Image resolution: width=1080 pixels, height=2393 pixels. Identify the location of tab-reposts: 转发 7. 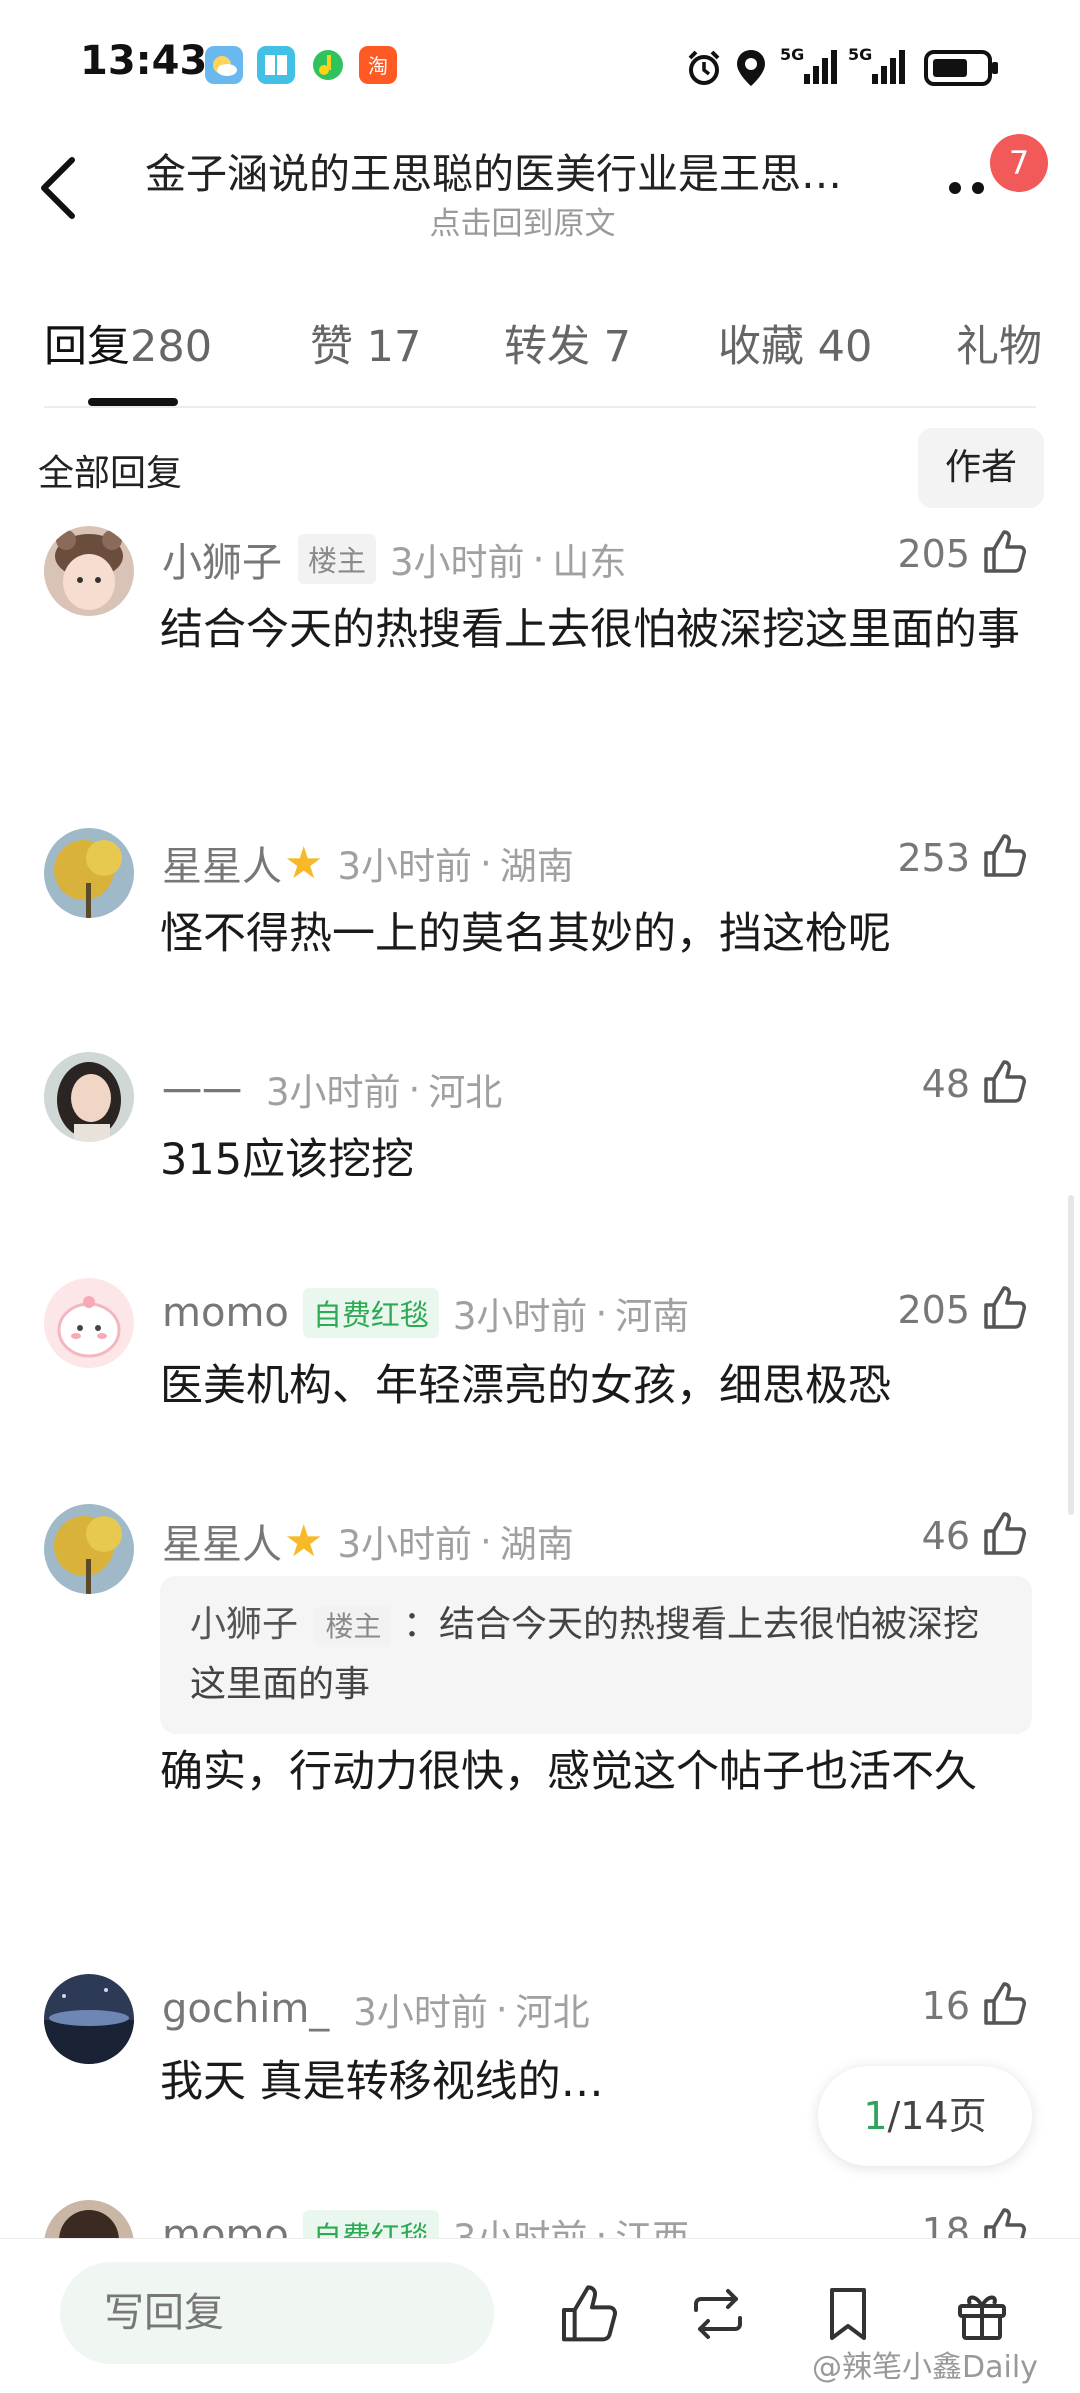
(567, 343).